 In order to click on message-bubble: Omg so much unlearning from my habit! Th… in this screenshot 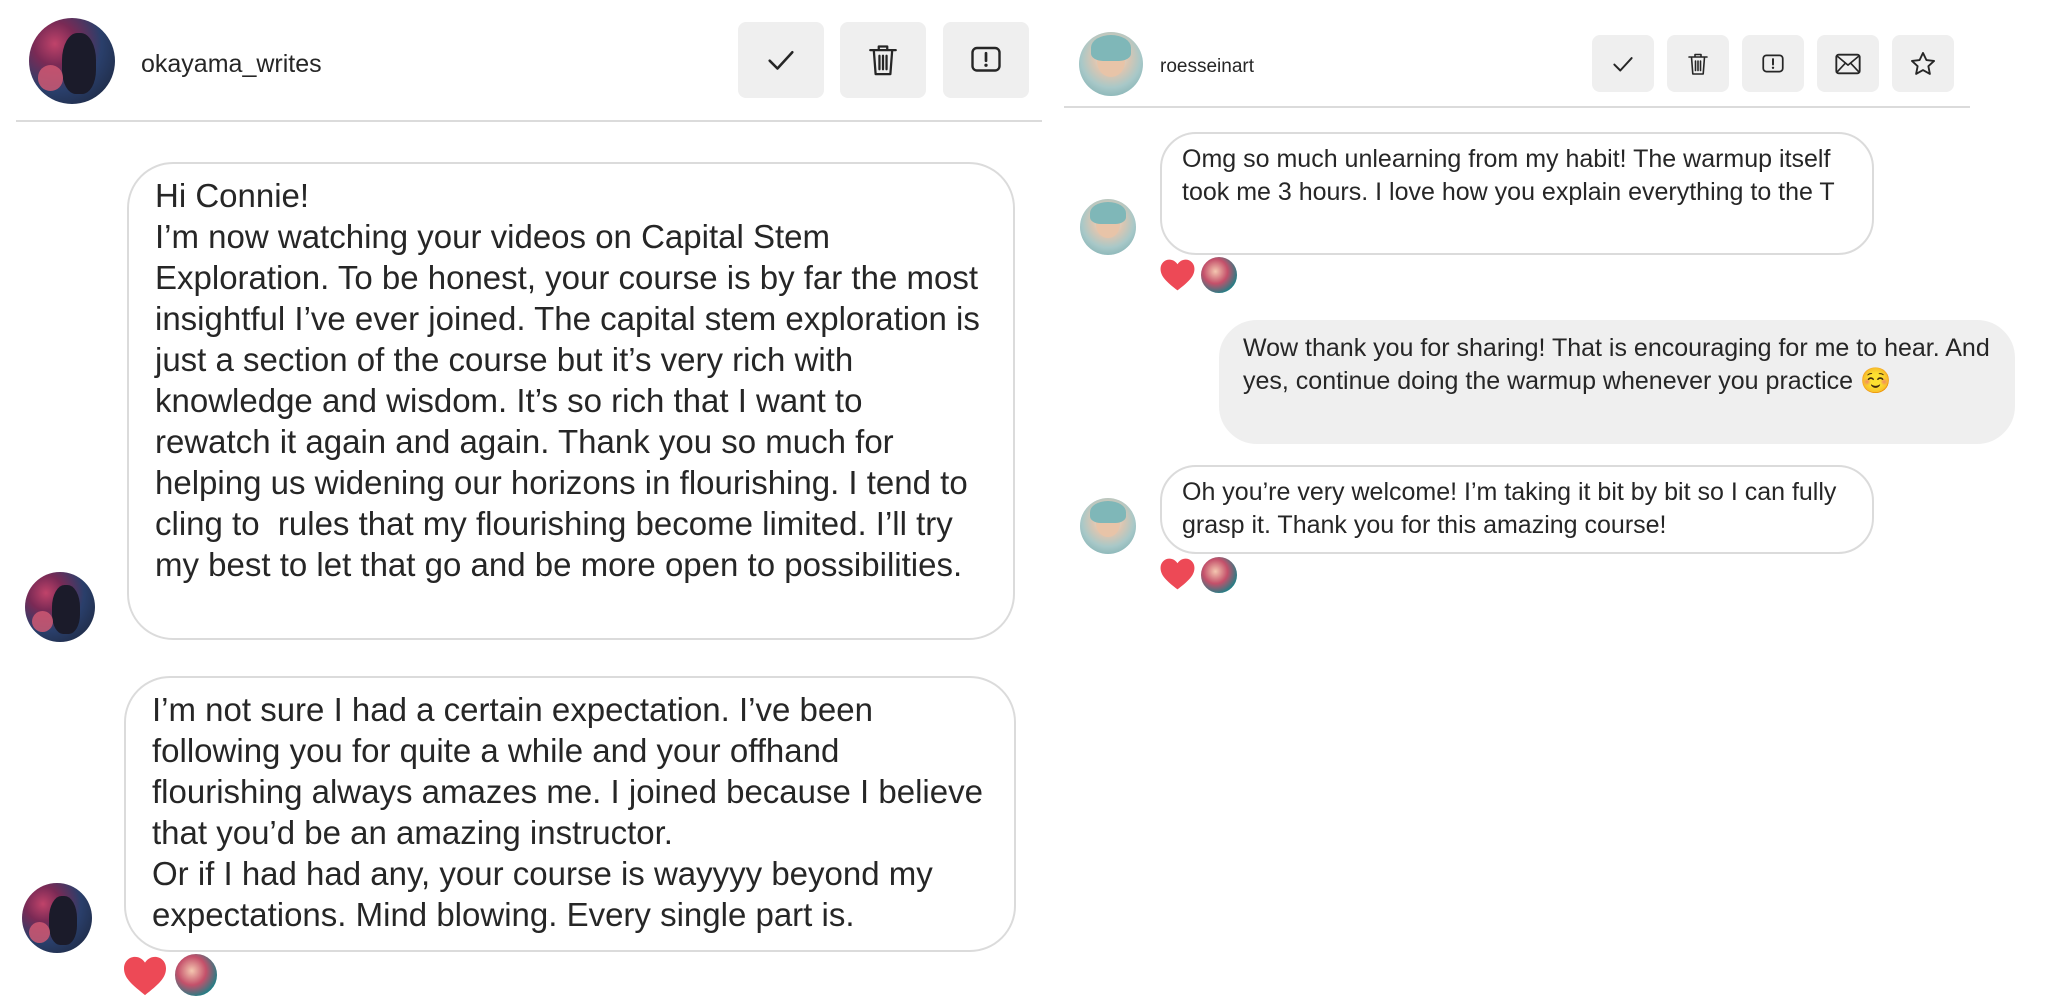, I will do `click(1517, 193)`.